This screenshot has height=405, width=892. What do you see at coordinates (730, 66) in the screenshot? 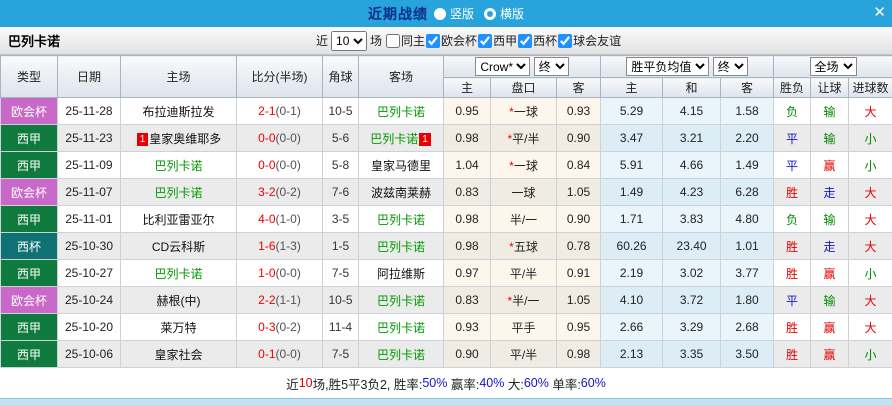
I see `avg-stage-select: 终` at bounding box center [730, 66].